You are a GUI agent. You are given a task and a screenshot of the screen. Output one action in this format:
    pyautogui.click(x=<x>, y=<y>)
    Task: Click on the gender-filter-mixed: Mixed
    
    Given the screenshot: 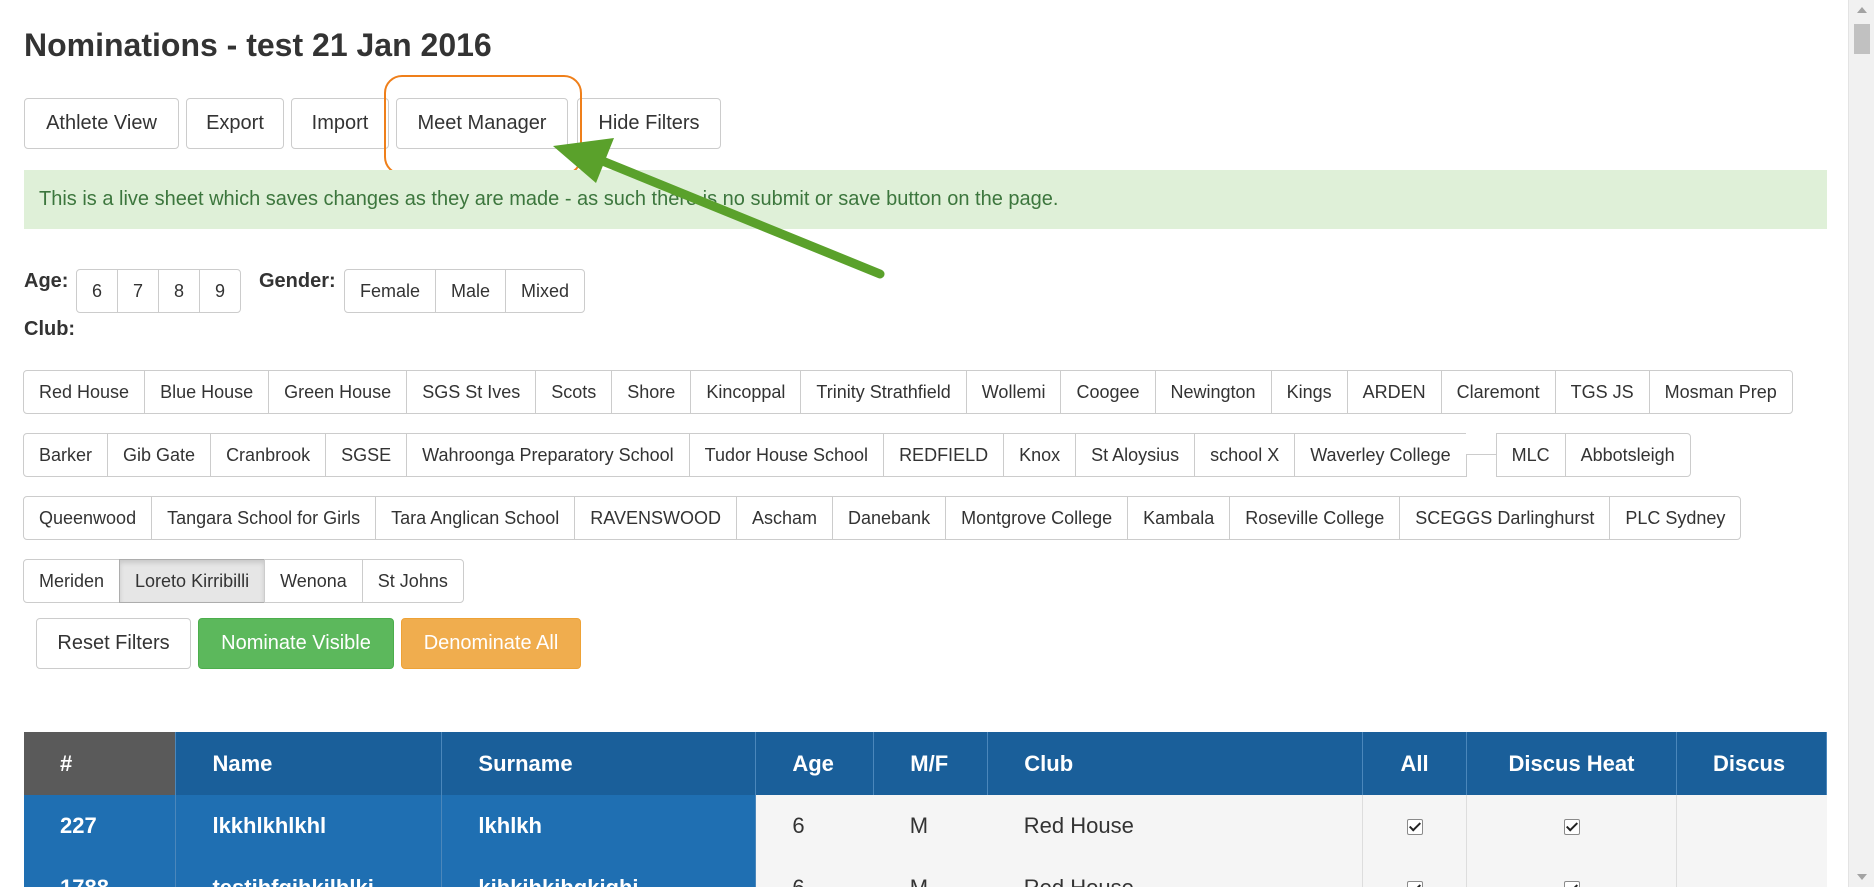 What is the action you would take?
    pyautogui.click(x=545, y=291)
    